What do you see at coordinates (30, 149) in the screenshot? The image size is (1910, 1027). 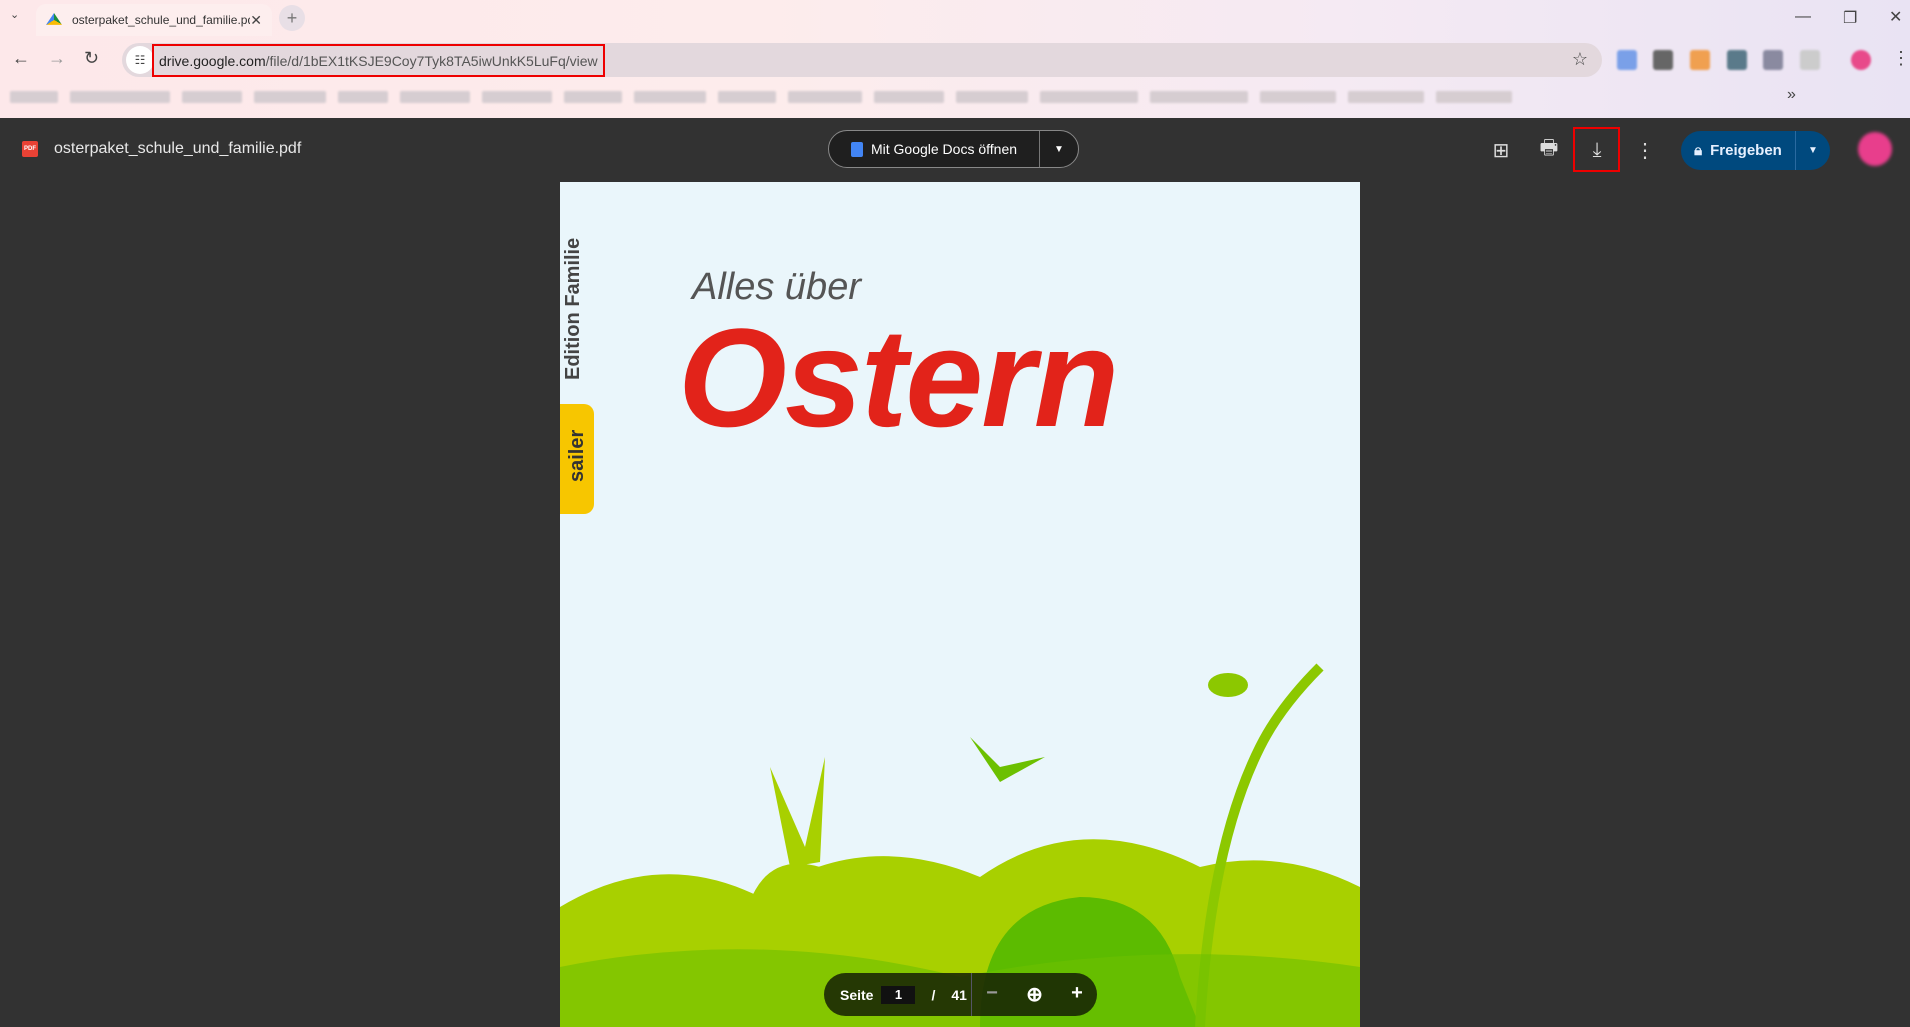 I see `pdf-icon: PDF` at bounding box center [30, 149].